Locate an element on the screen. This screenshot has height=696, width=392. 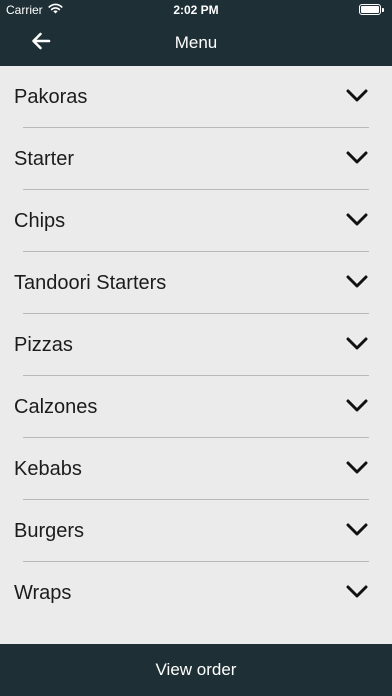
status-time: 2:02 PM is located at coordinates (196, 10).